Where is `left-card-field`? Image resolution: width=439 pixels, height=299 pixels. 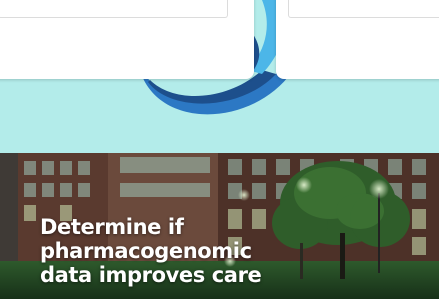
left-card-field is located at coordinates (114, 9).